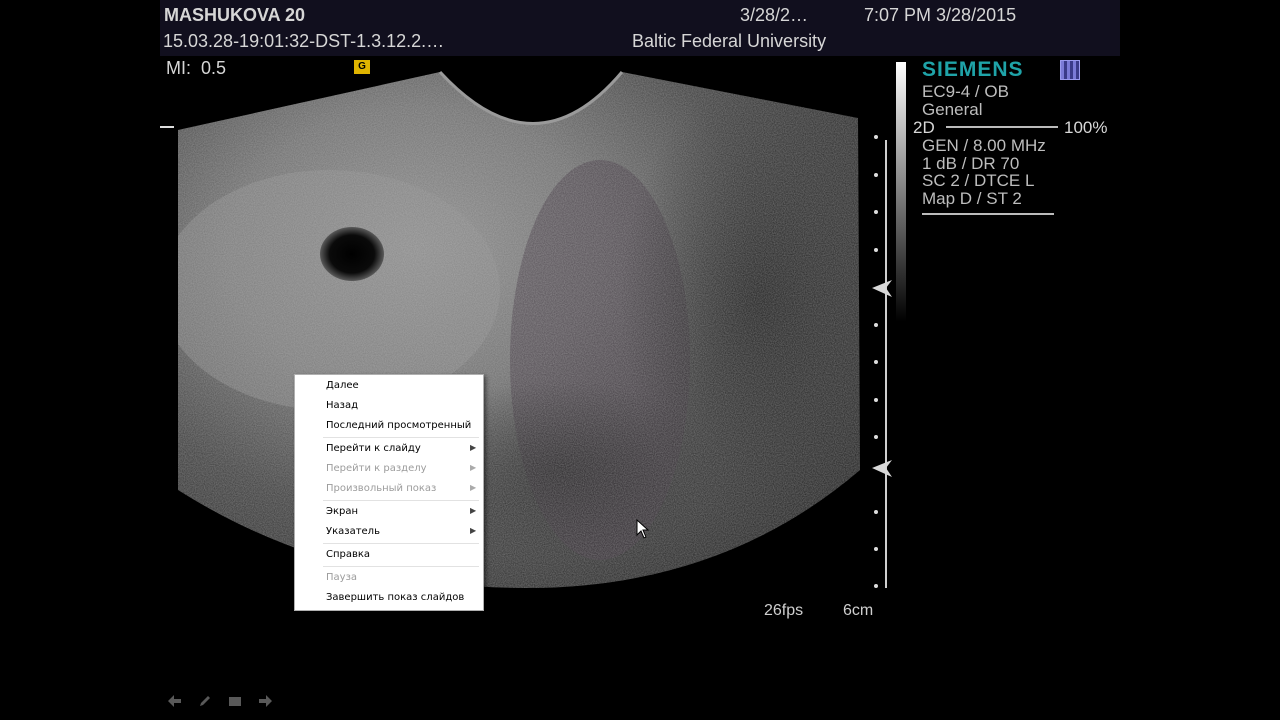  What do you see at coordinates (1070, 70) in the screenshot?
I see `cine-film-icon` at bounding box center [1070, 70].